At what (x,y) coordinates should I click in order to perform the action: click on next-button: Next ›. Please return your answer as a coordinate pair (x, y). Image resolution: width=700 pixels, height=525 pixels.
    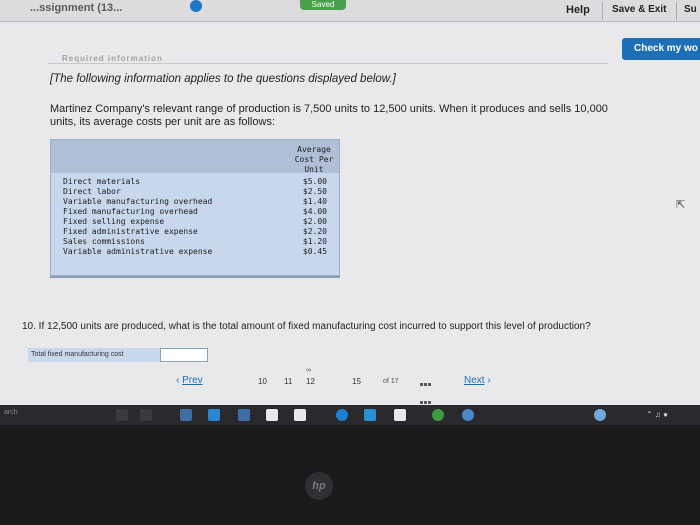
    Looking at the image, I should click on (477, 380).